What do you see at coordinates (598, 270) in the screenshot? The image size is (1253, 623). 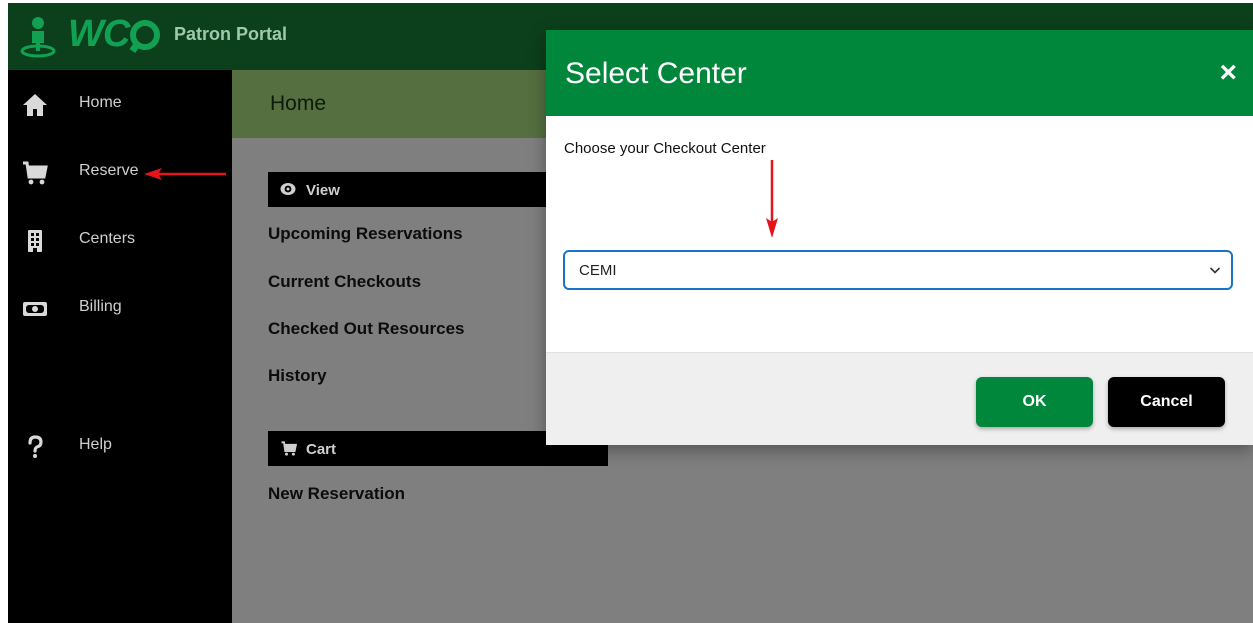 I see `select-value: CEMI` at bounding box center [598, 270].